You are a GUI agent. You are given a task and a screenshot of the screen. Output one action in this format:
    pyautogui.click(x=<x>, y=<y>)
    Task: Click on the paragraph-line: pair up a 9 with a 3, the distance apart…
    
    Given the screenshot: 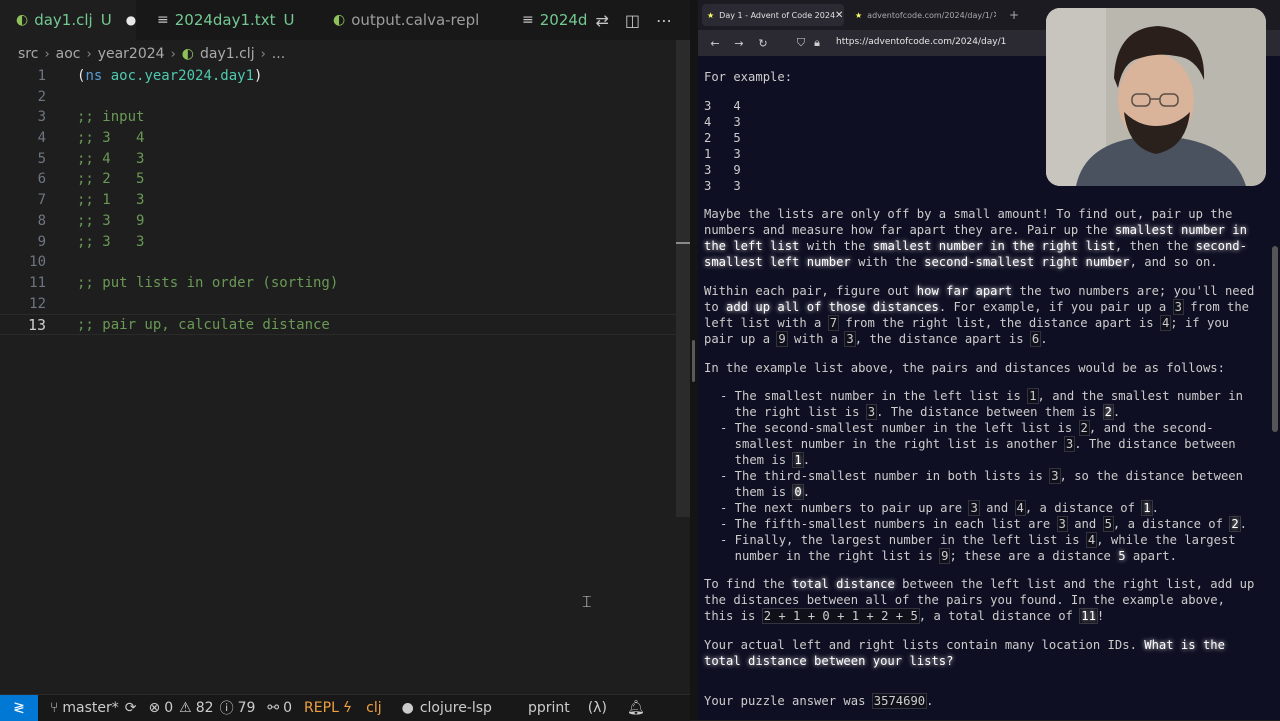 What is the action you would take?
    pyautogui.click(x=876, y=339)
    